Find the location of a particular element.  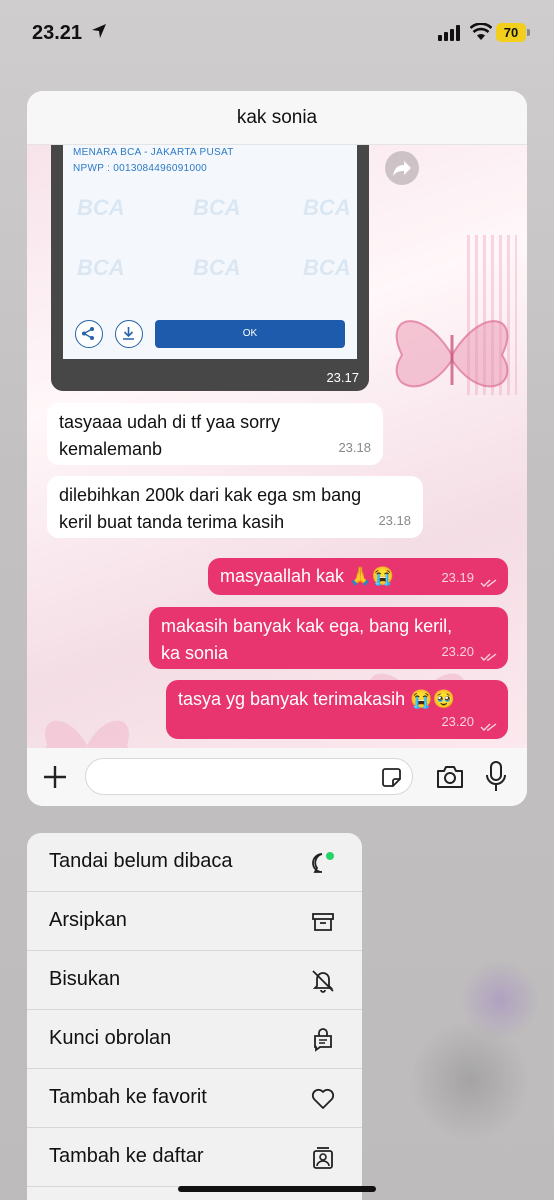

camera-icon is located at coordinates (450, 777).